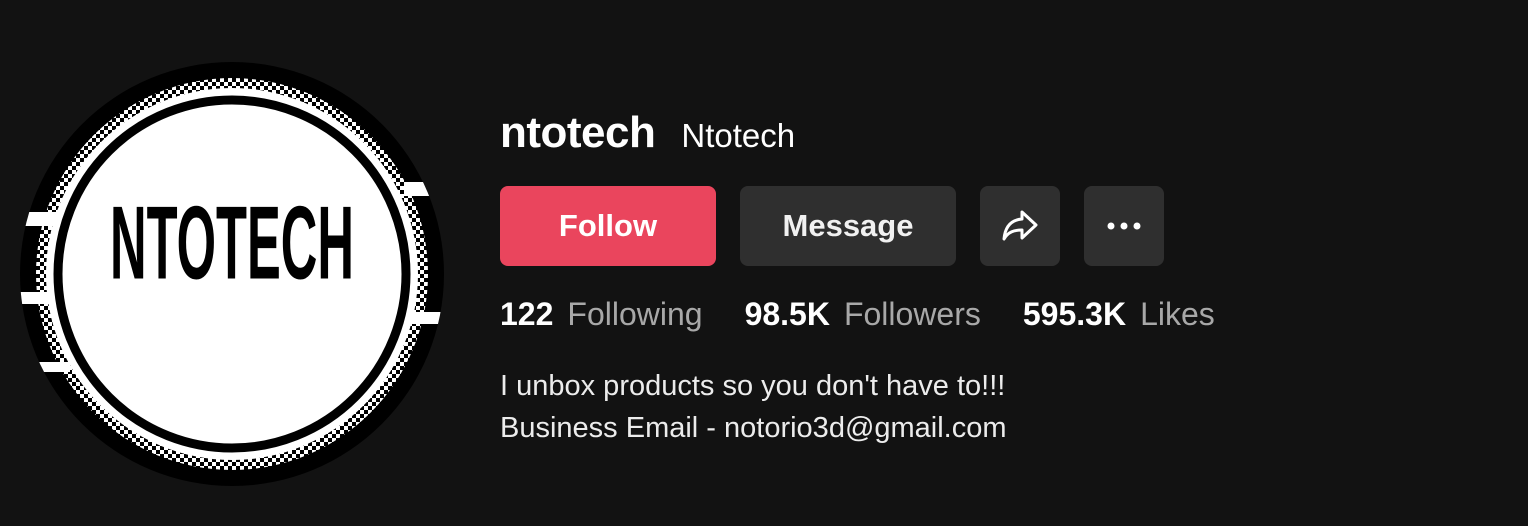  I want to click on follow-button: Follow, so click(608, 226).